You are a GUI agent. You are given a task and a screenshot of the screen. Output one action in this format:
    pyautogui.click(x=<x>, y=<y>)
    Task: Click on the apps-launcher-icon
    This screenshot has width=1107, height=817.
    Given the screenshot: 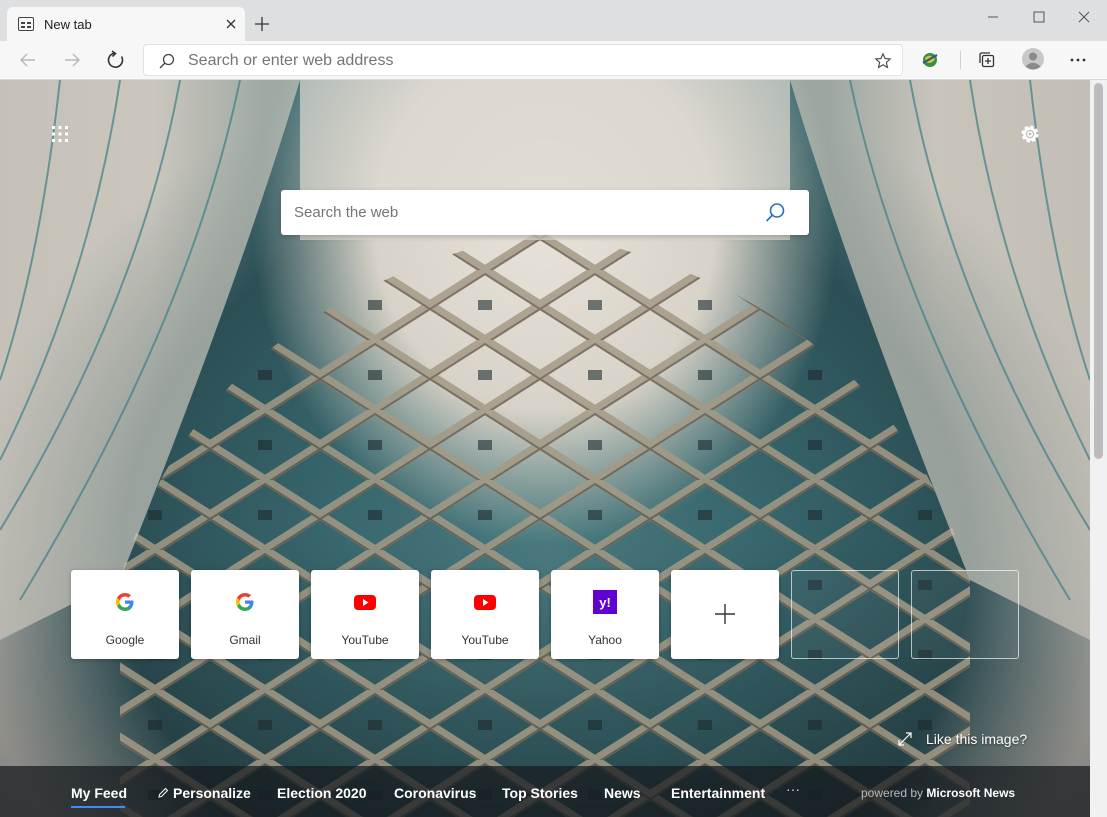 What is the action you would take?
    pyautogui.click(x=60, y=134)
    